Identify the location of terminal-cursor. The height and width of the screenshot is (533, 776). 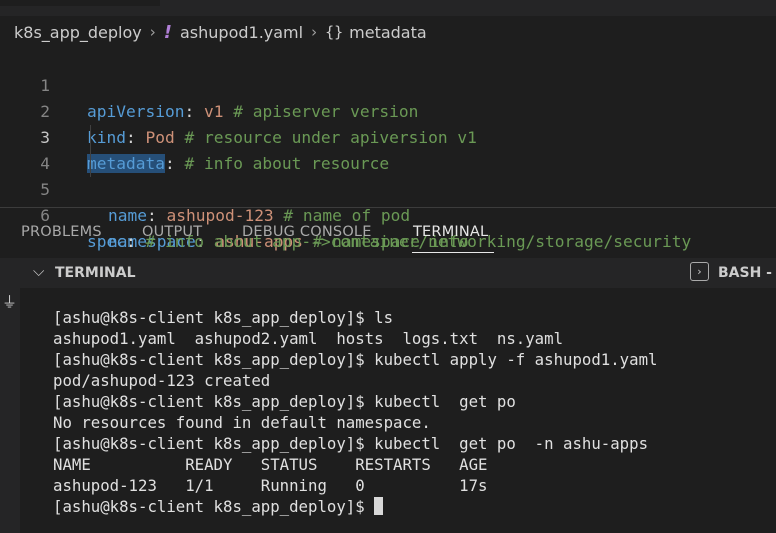
(379, 506).